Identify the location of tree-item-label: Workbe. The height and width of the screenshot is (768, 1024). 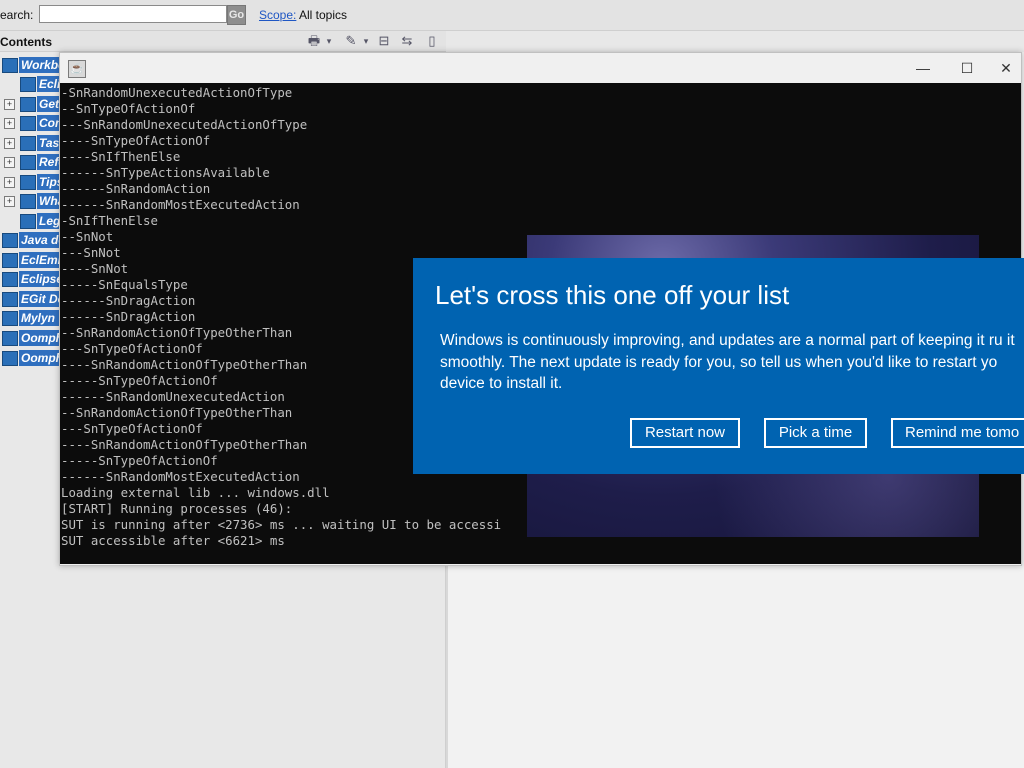
(41, 65).